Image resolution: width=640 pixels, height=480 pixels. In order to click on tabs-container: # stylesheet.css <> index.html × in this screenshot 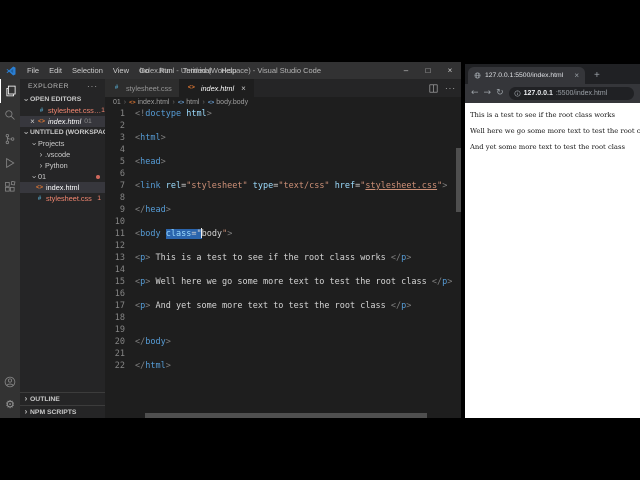, I will do `click(179, 88)`.